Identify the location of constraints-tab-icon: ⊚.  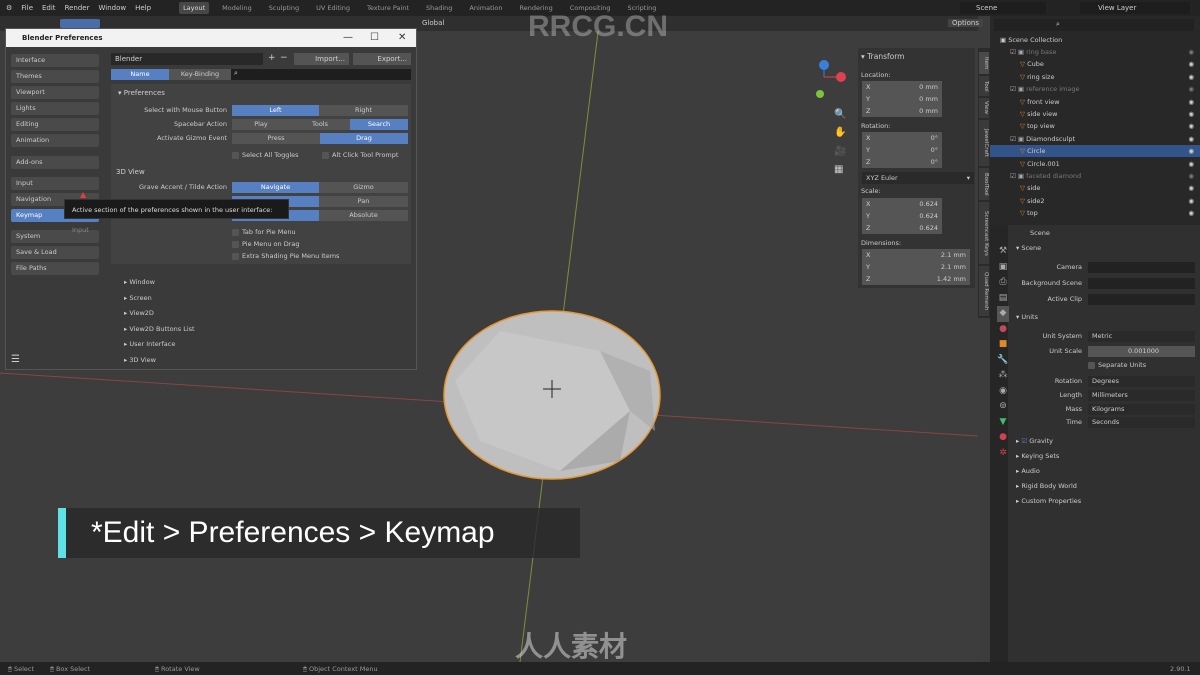
(1003, 407).